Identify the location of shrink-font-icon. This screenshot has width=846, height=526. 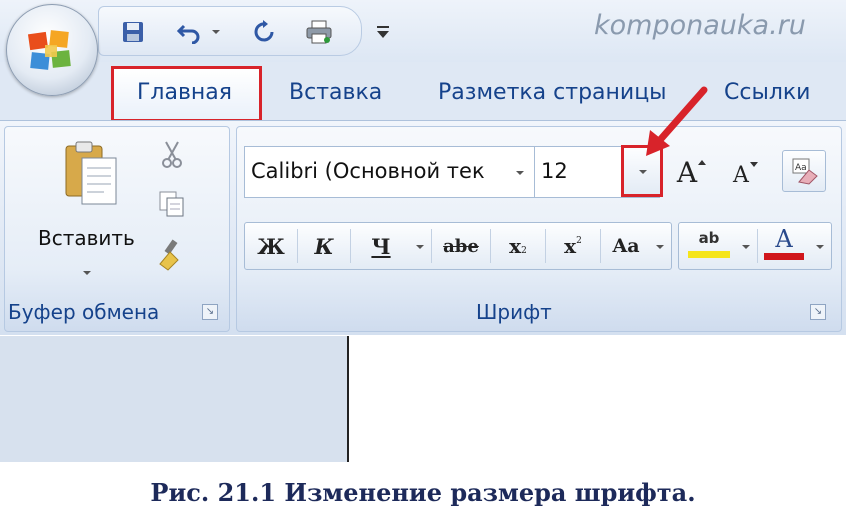
(753, 164).